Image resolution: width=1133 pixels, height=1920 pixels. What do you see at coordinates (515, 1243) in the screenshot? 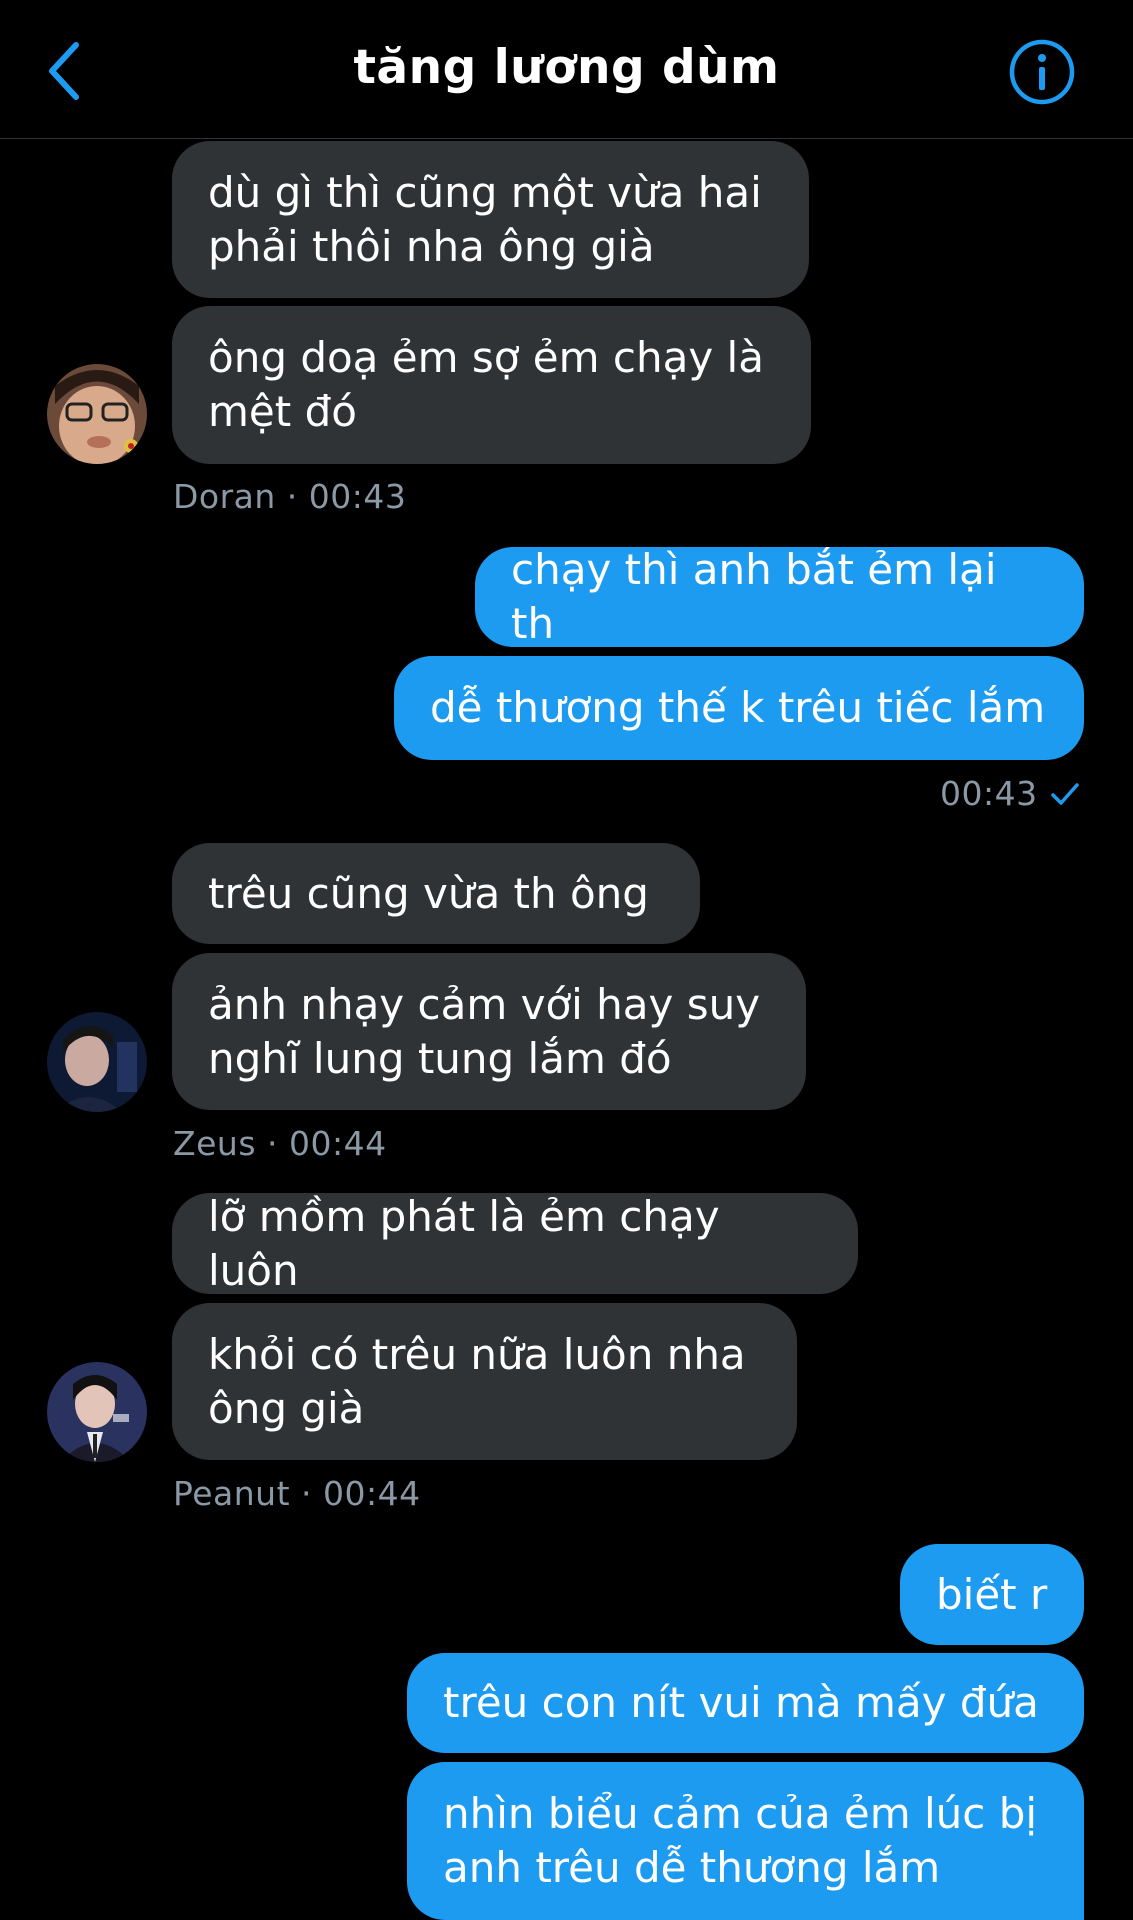
I see `message-bubble: lỡ mồm phát là ẻm chạy luôn` at bounding box center [515, 1243].